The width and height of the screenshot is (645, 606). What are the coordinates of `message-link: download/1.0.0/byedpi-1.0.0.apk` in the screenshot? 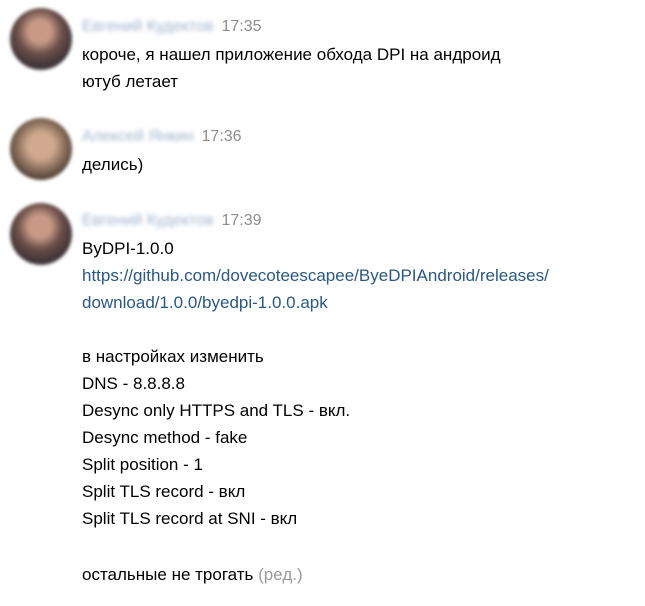 It's located at (205, 302).